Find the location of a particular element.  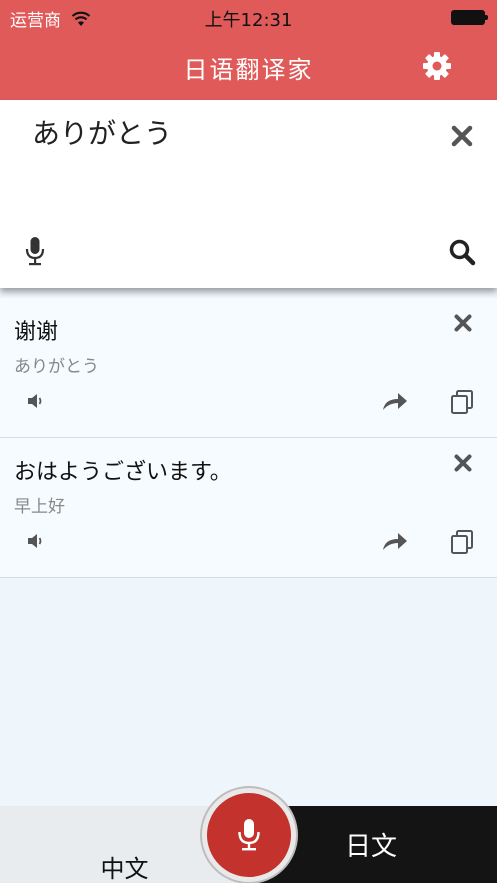

target-language-label: 日文 is located at coordinates (371, 847).